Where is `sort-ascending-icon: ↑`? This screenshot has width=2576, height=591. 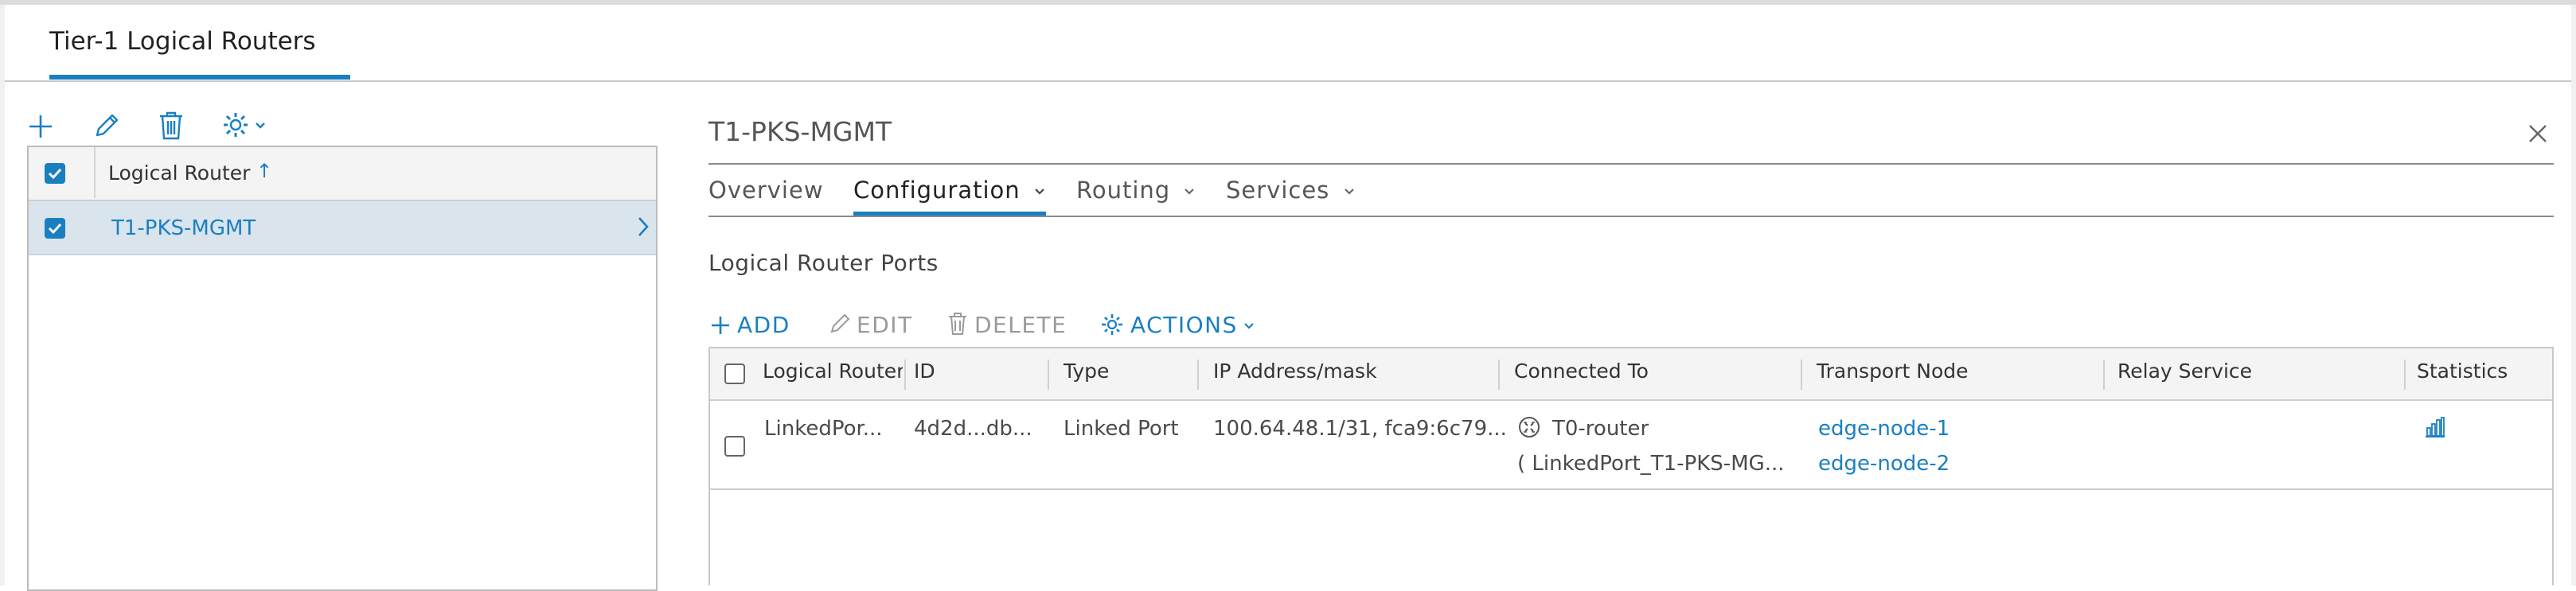
sort-ascending-icon: ↑ is located at coordinates (264, 171).